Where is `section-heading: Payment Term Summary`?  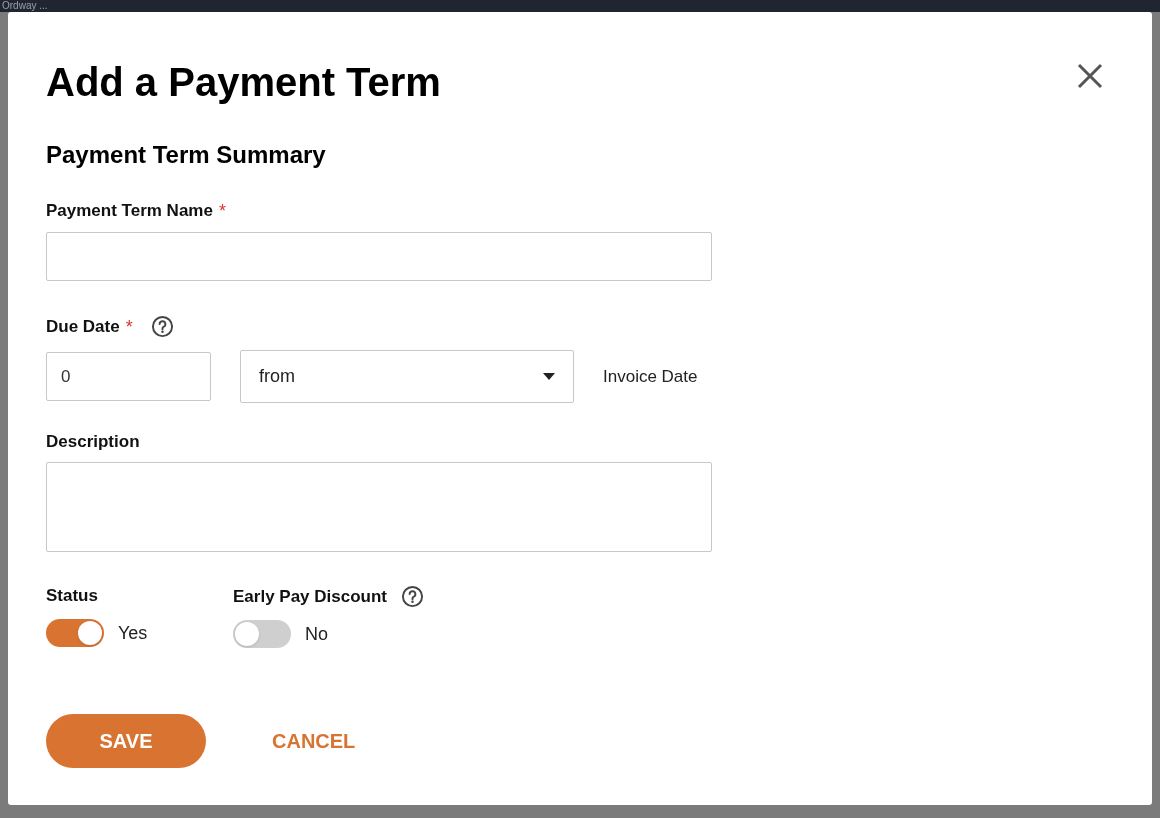
section-heading: Payment Term Summary is located at coordinates (186, 155).